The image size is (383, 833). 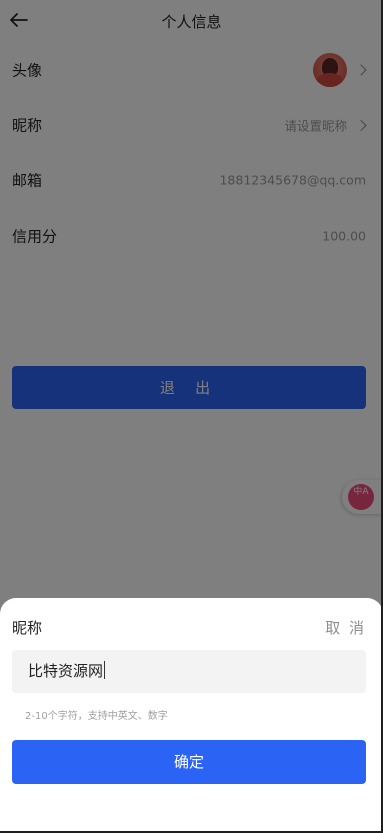 What do you see at coordinates (189, 762) in the screenshot?
I see `confirm-button: 确定` at bounding box center [189, 762].